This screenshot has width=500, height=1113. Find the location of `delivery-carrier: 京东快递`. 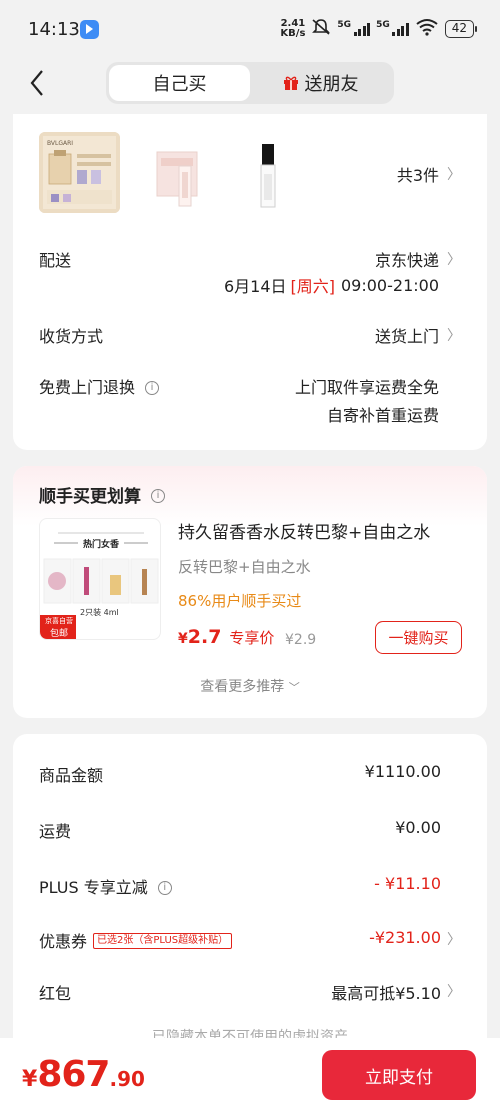

delivery-carrier: 京东快递 is located at coordinates (406, 260).